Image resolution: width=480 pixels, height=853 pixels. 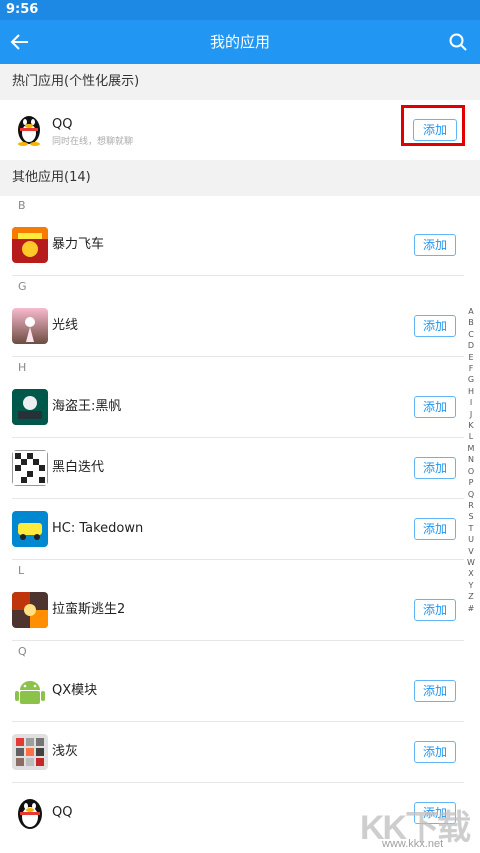 I want to click on alphabet-index-letter: O, so click(x=471, y=471).